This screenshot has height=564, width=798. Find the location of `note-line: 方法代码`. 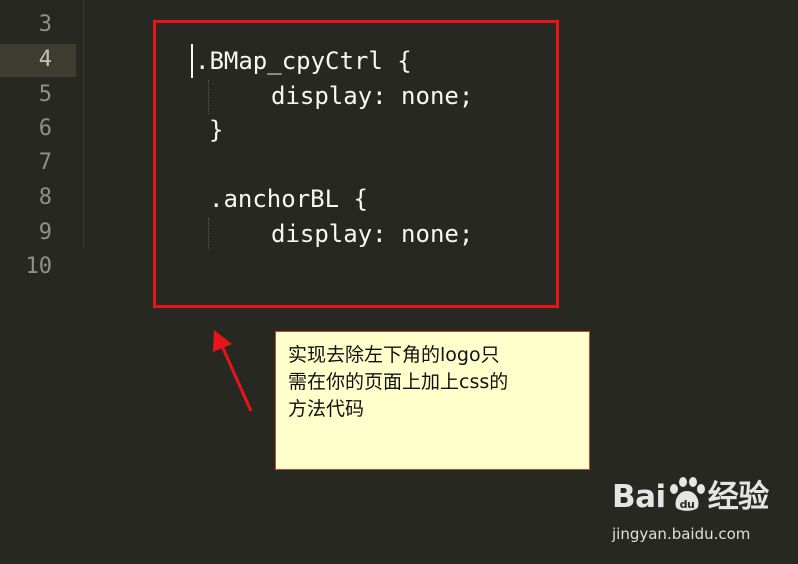

note-line: 方法代码 is located at coordinates (326, 409).